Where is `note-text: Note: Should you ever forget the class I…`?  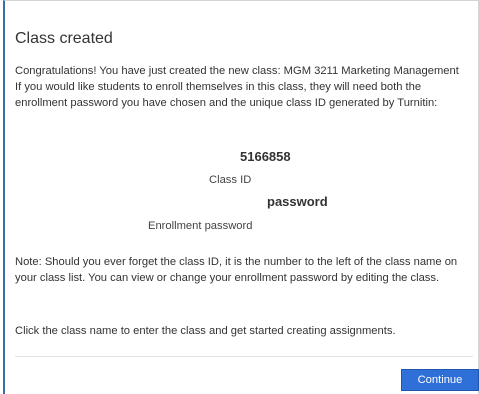 note-text: Note: Should you ever forget the class I… is located at coordinates (236, 270).